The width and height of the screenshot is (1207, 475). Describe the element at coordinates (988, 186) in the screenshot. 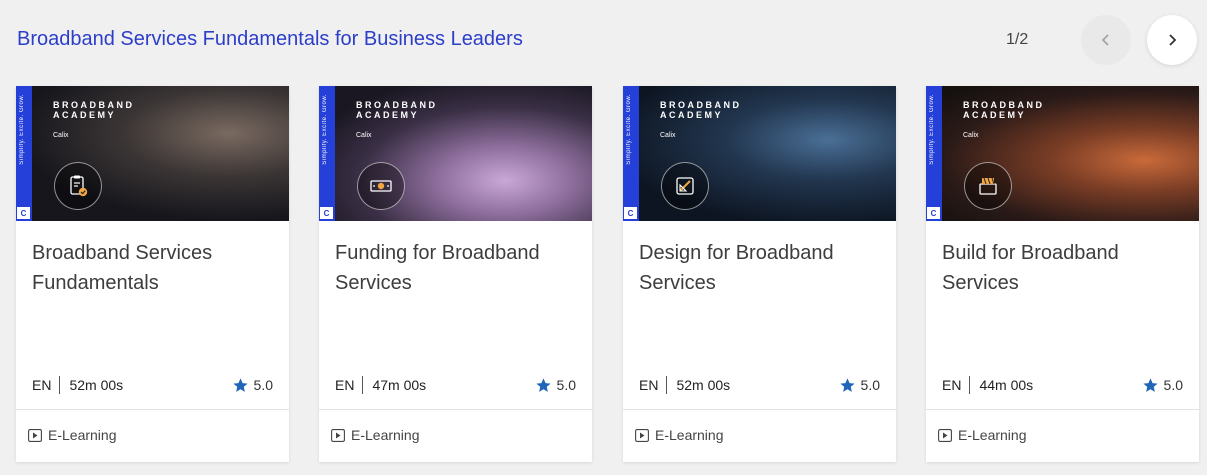

I see `construction-icon` at that location.